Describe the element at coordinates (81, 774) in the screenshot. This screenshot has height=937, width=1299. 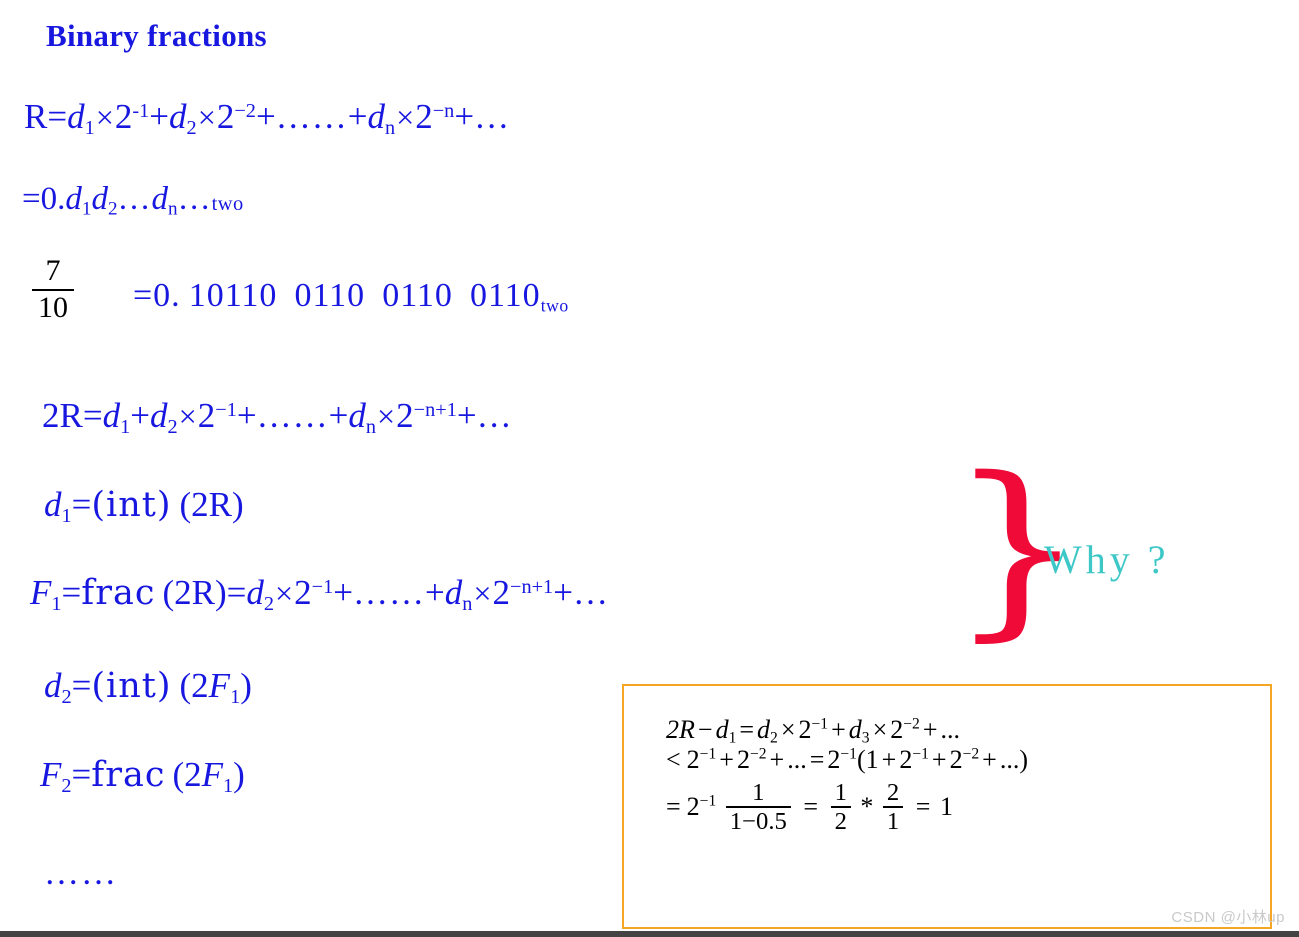
I see `eq7-equals: =` at that location.